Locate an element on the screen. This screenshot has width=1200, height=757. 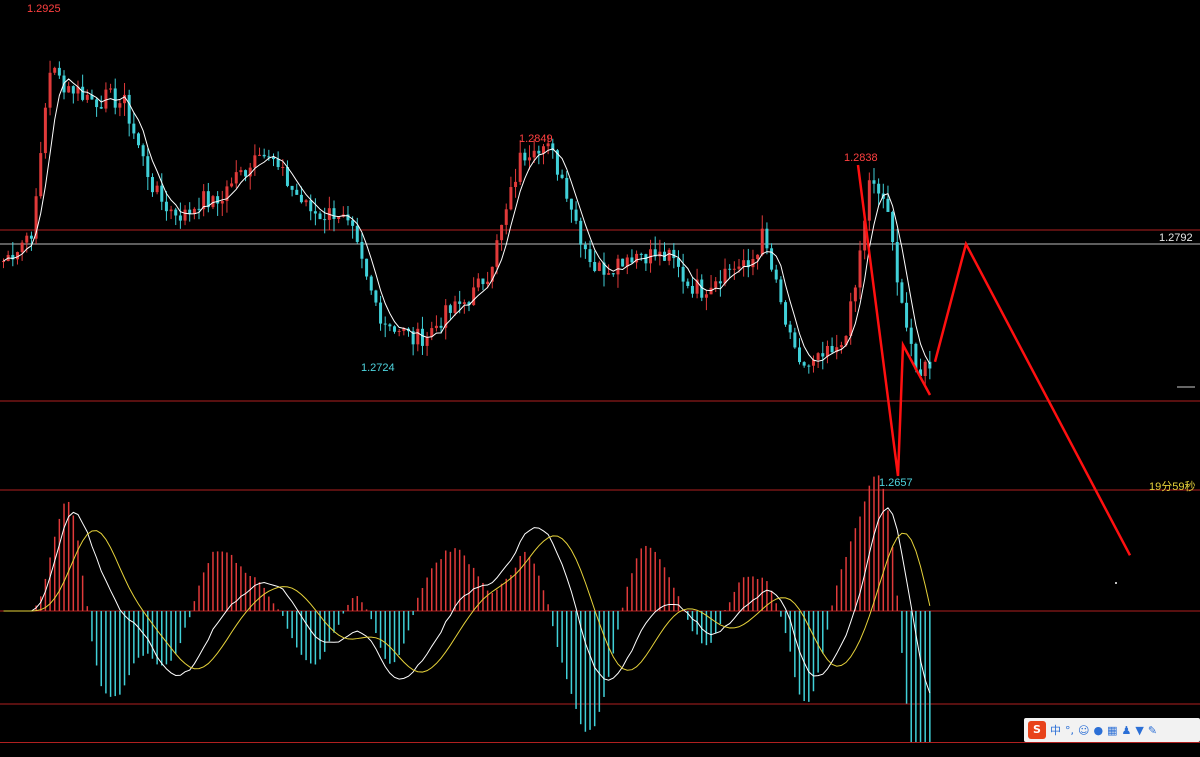
keyboard-icon: ▦ is located at coordinates (1112, 730).